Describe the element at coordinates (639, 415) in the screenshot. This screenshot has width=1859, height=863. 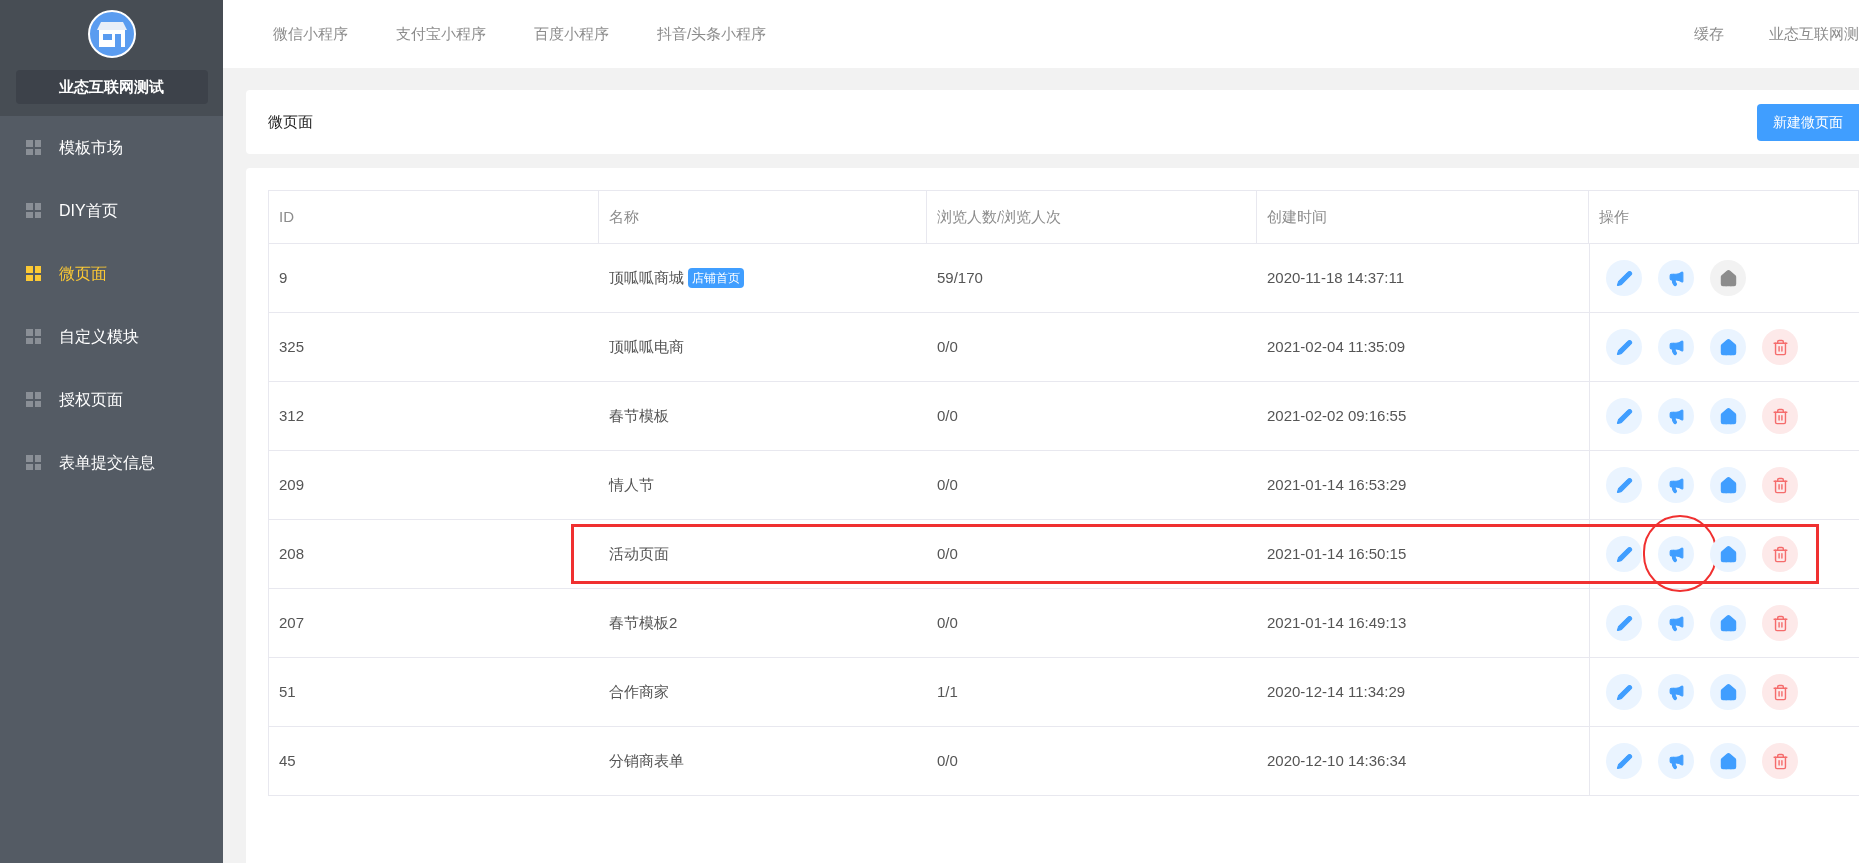
I see `page-name: 春节模板` at that location.